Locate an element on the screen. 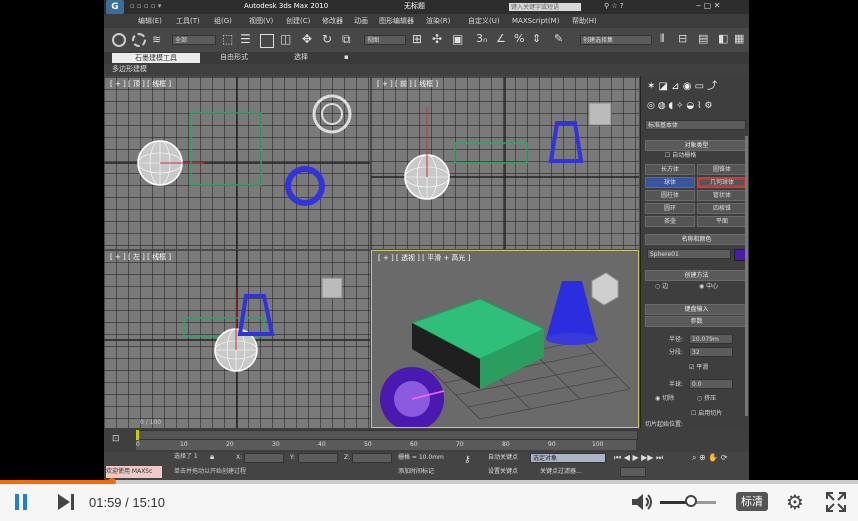  quick-access-icons: ▫ ▫ ▫ ▫ ▾ is located at coordinates (145, 6).